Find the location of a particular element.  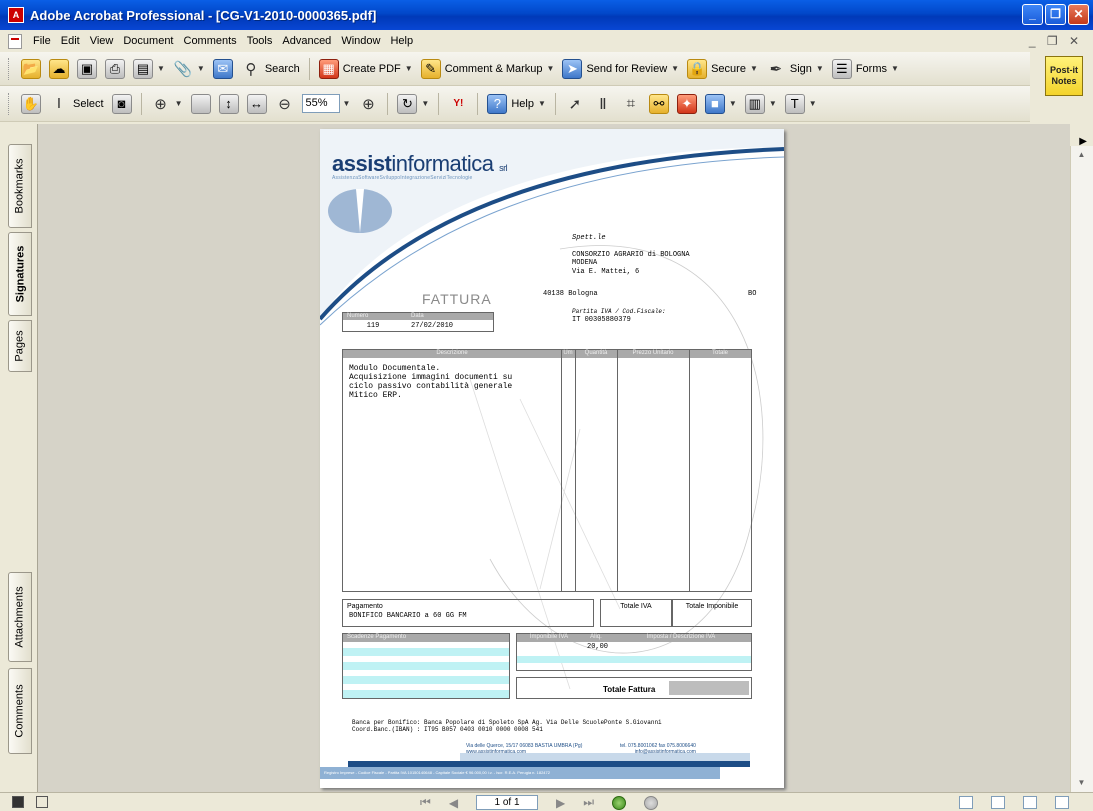

page-number-input: 1 of 1 is located at coordinates (507, 802).